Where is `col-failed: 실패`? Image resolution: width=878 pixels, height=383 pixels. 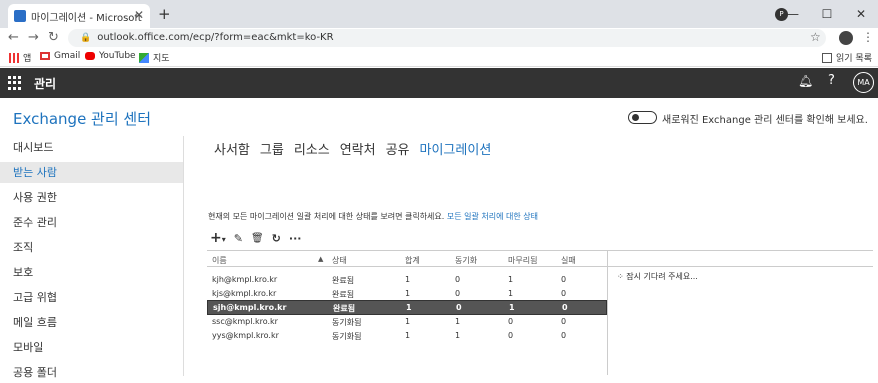 col-failed: 실패 is located at coordinates (568, 260).